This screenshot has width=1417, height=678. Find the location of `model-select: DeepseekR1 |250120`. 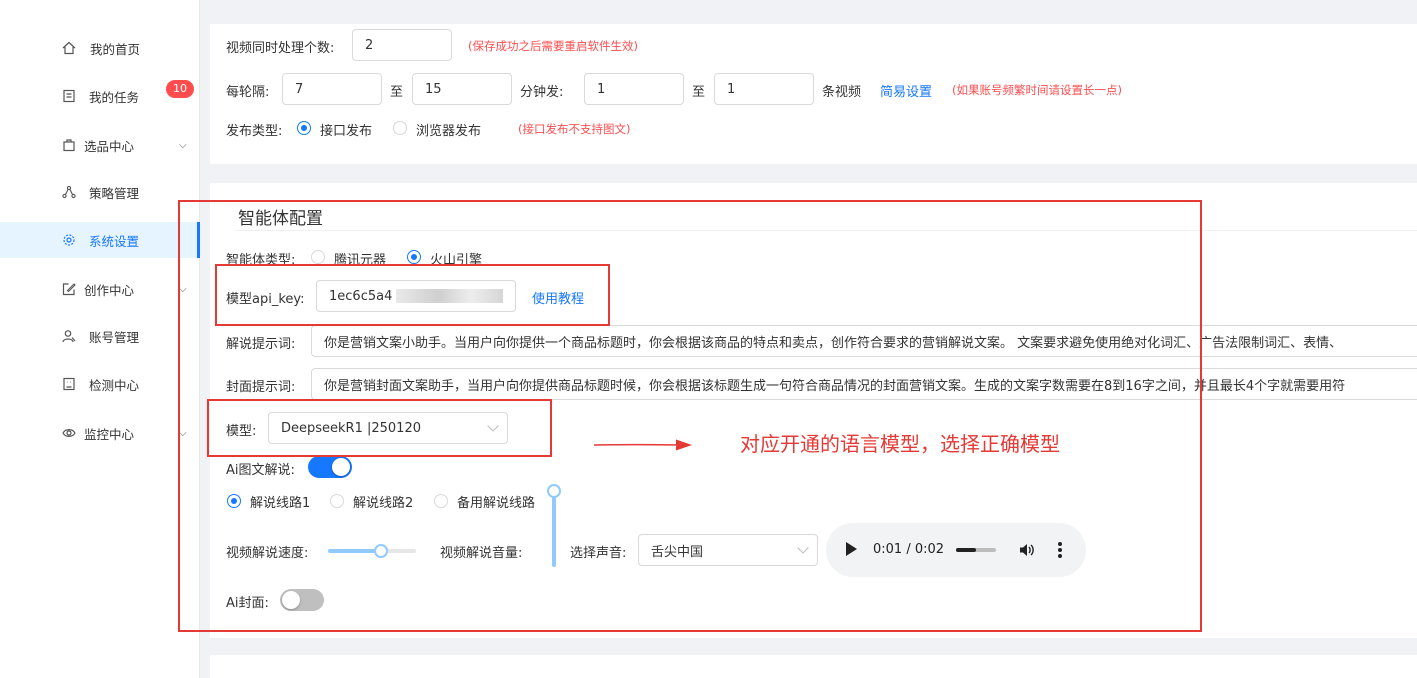

model-select: DeepseekR1 |250120 is located at coordinates (388, 428).